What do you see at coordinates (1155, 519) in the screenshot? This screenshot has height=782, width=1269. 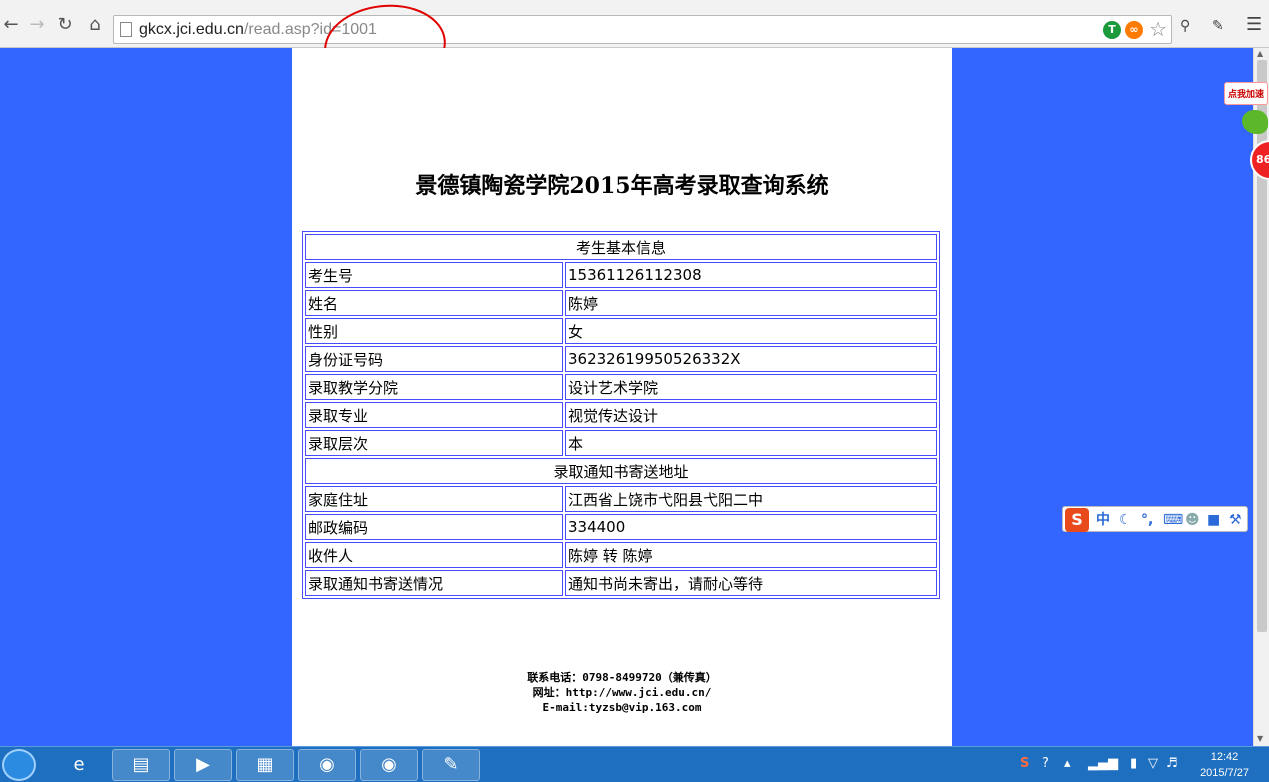 I see `ime-toolbar: S 中 ☾ °, ⌨ ☻ ■ ⚒` at bounding box center [1155, 519].